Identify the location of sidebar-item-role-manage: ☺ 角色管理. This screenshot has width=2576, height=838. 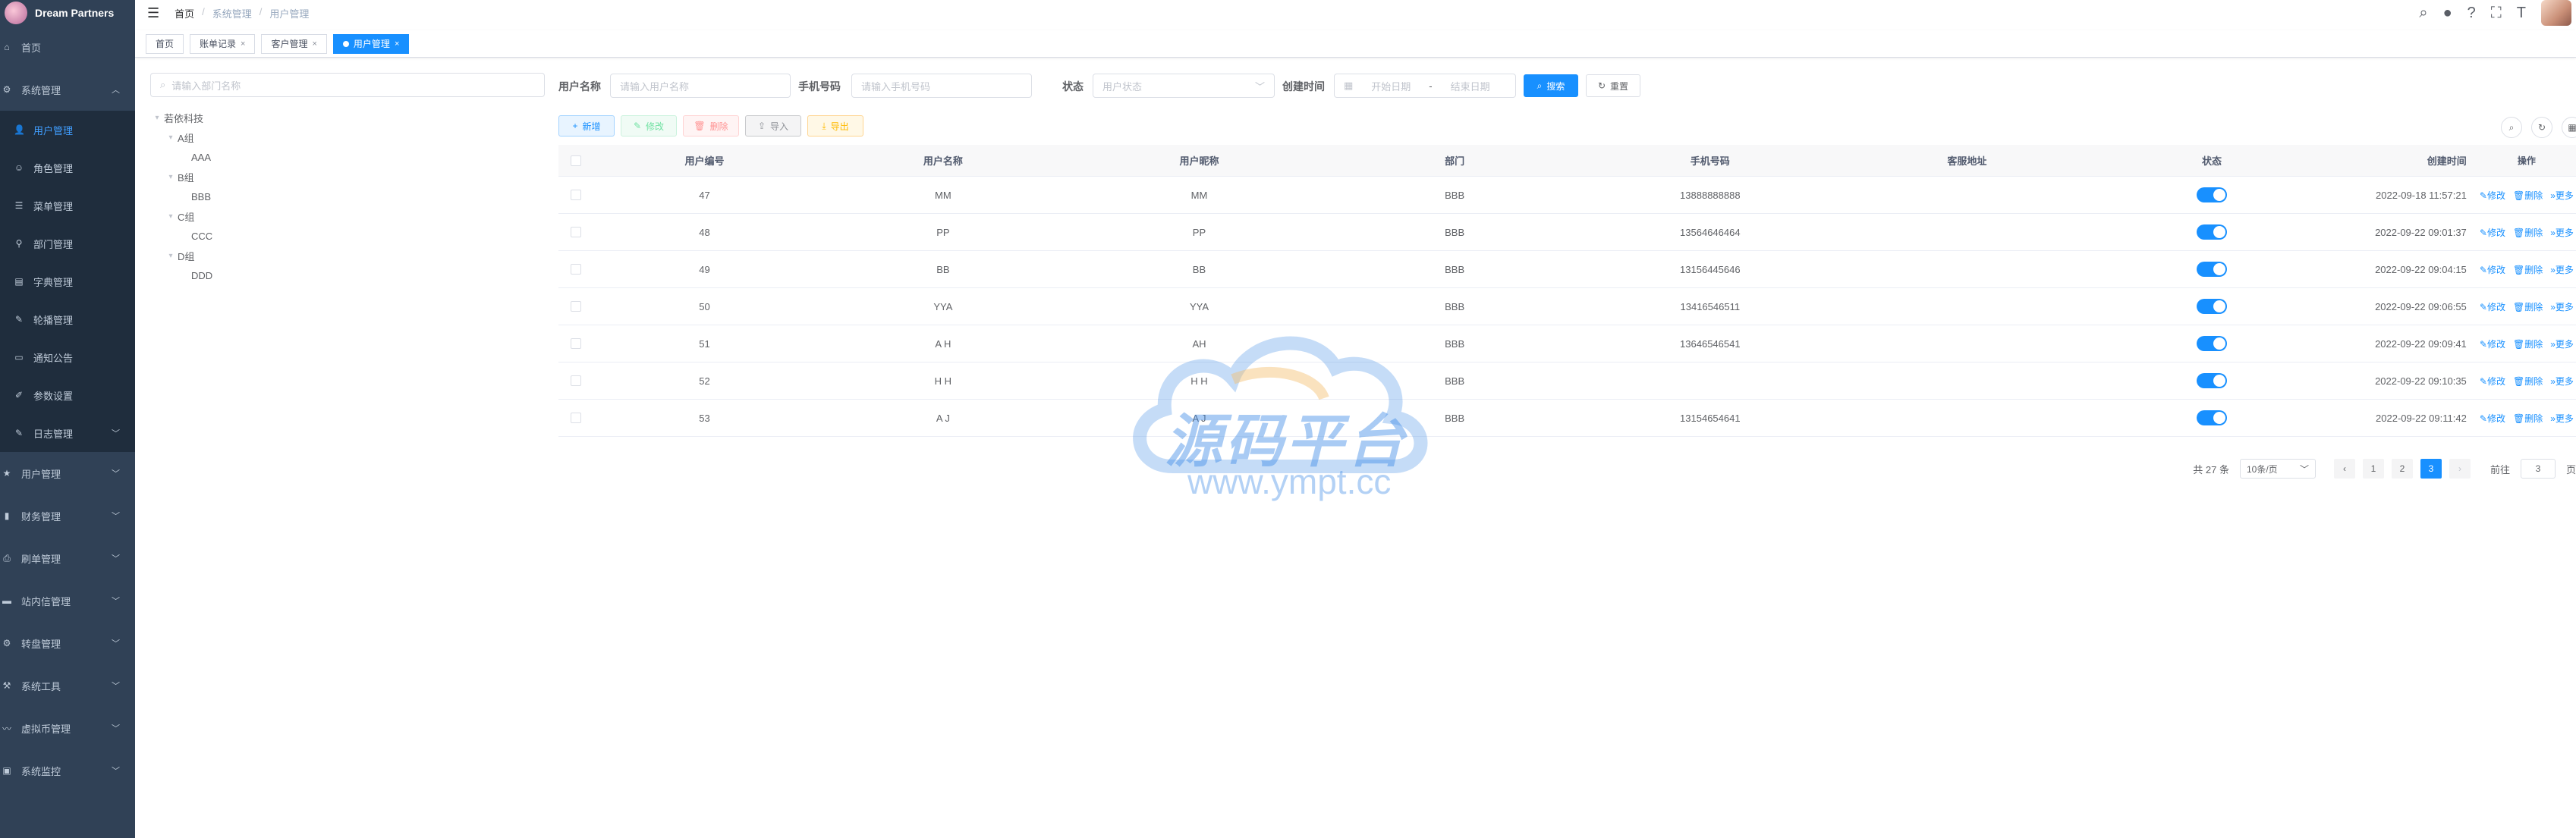
(67, 168).